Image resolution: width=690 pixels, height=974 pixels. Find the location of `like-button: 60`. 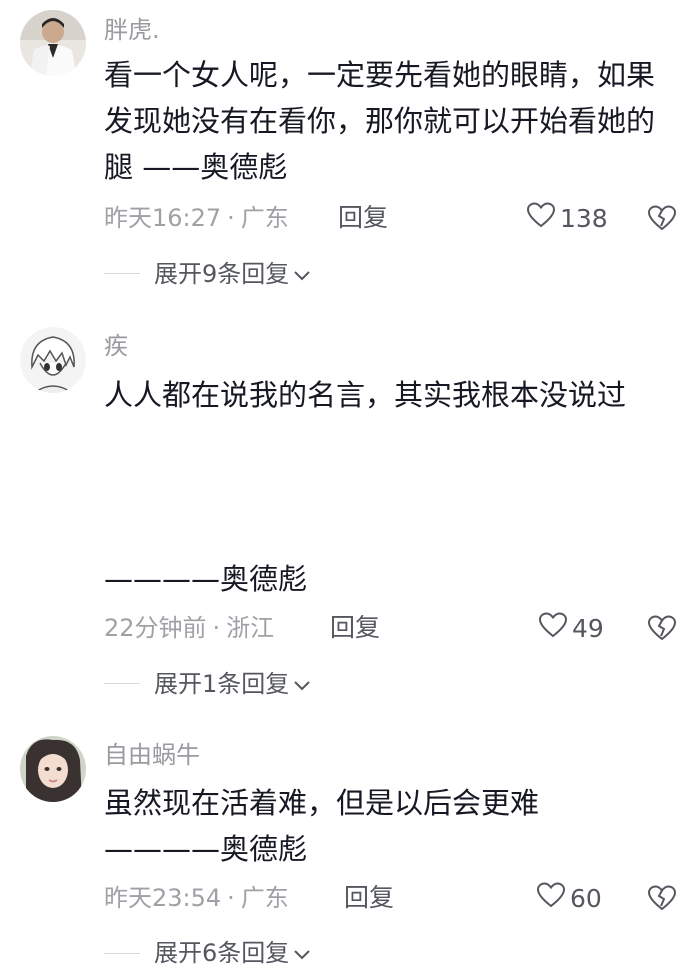

like-button: 60 is located at coordinates (569, 898).